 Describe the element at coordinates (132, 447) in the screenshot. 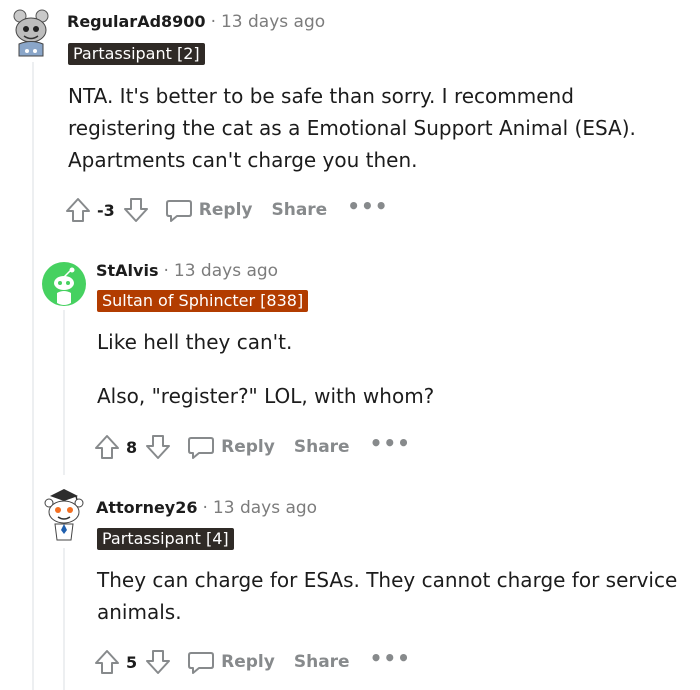

I see `vote-score: 8` at that location.